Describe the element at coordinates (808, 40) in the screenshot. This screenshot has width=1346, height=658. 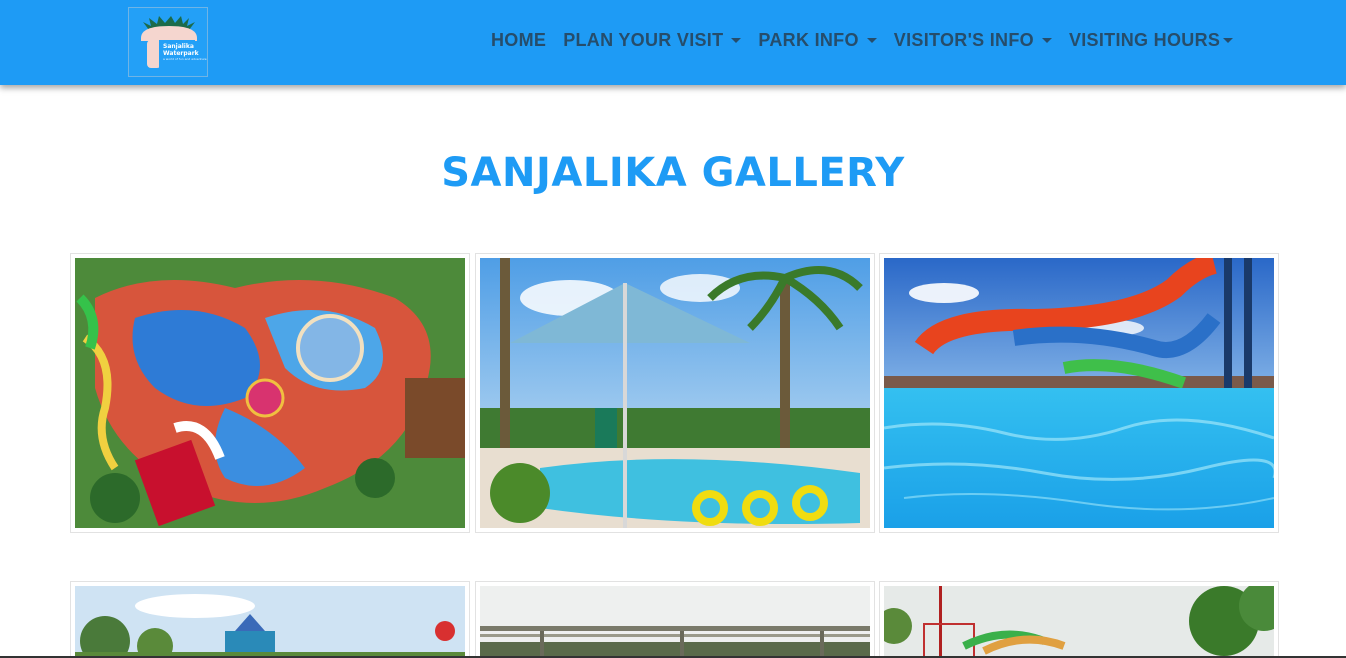
I see `nav-park-info-label: PARK INFO` at that location.